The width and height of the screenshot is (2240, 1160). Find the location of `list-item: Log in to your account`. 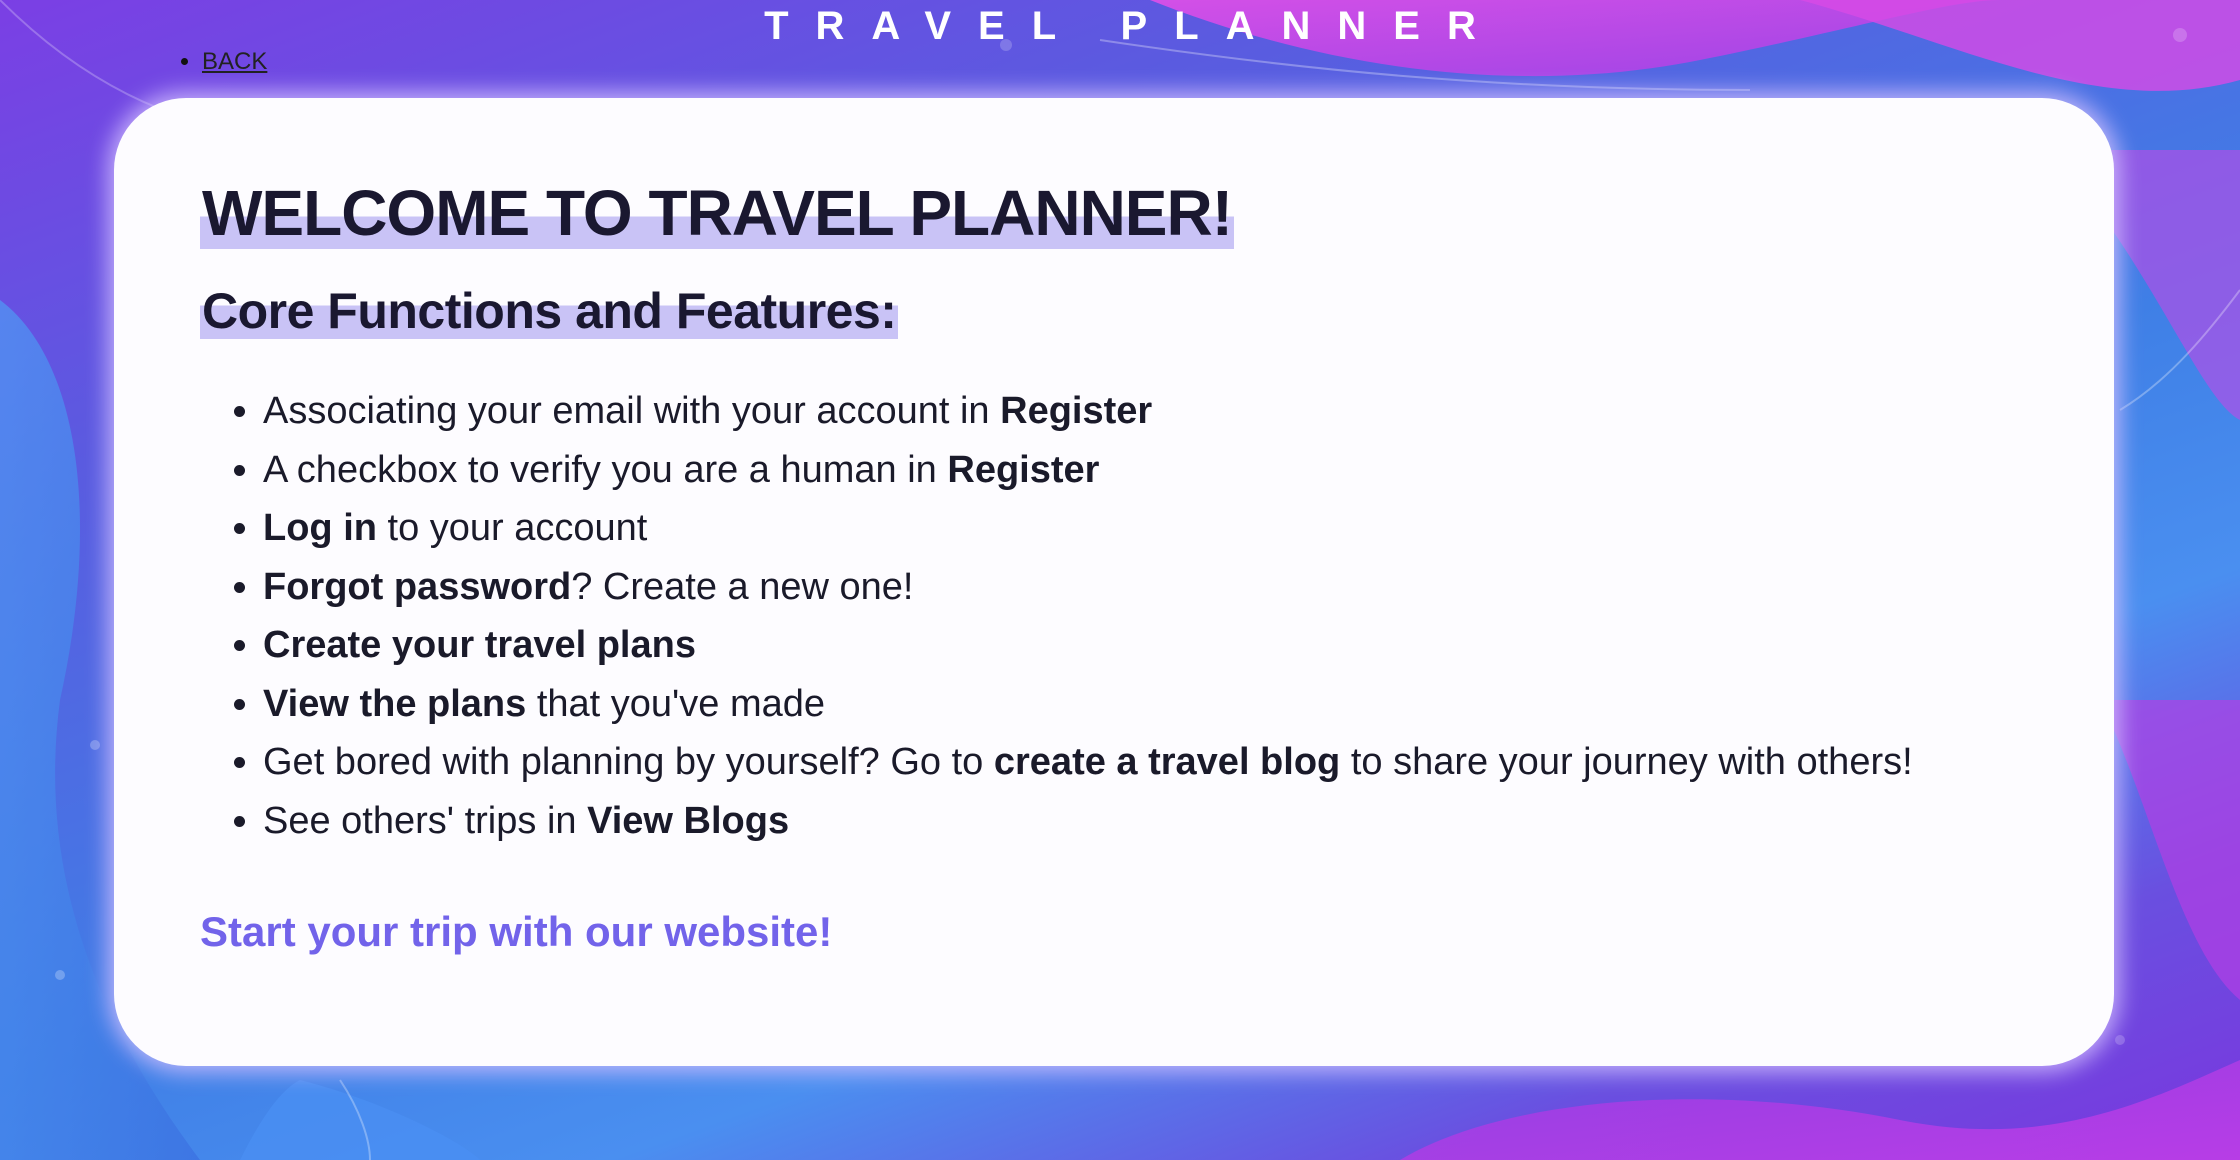

list-item: Log in to your account is located at coordinates (1145, 528).